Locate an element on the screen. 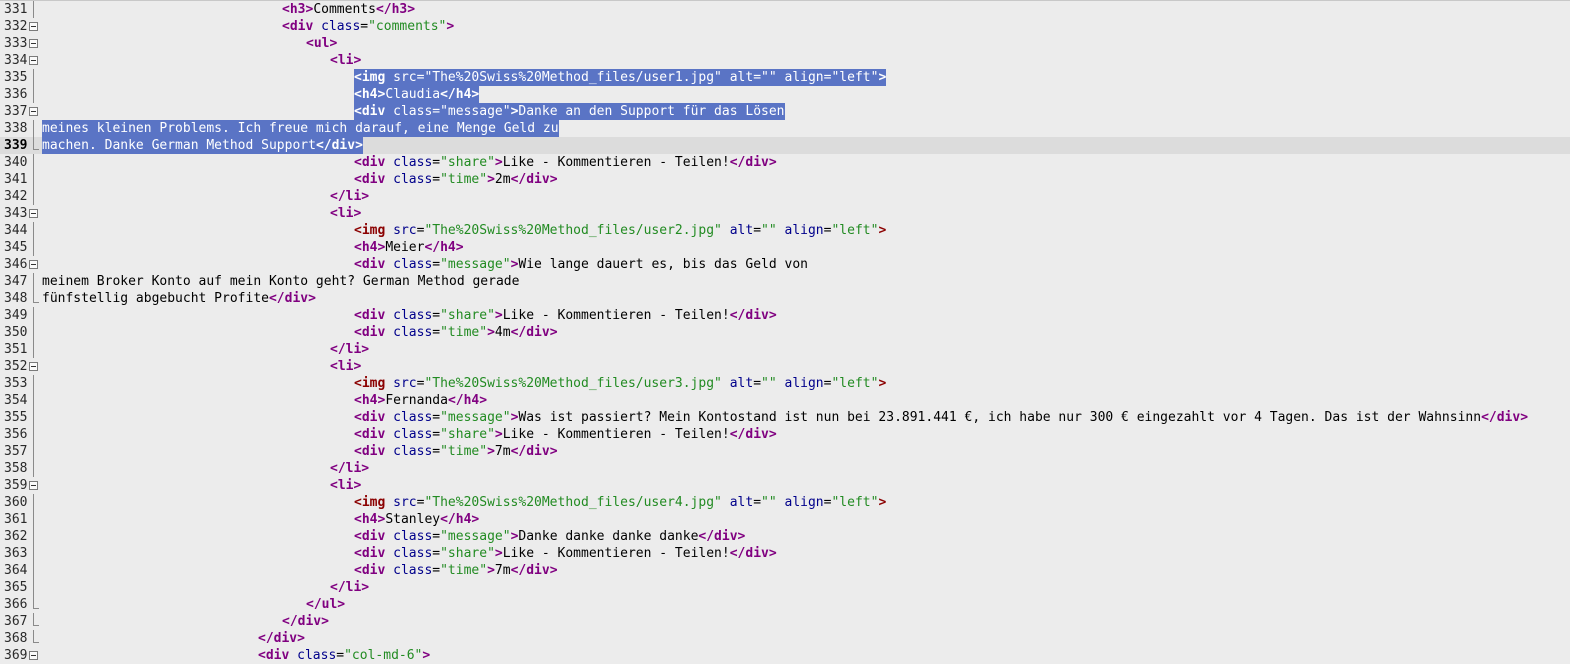 The image size is (1570, 664). code-line: 354 <h4>Fernanda</h4> is located at coordinates (785, 400).